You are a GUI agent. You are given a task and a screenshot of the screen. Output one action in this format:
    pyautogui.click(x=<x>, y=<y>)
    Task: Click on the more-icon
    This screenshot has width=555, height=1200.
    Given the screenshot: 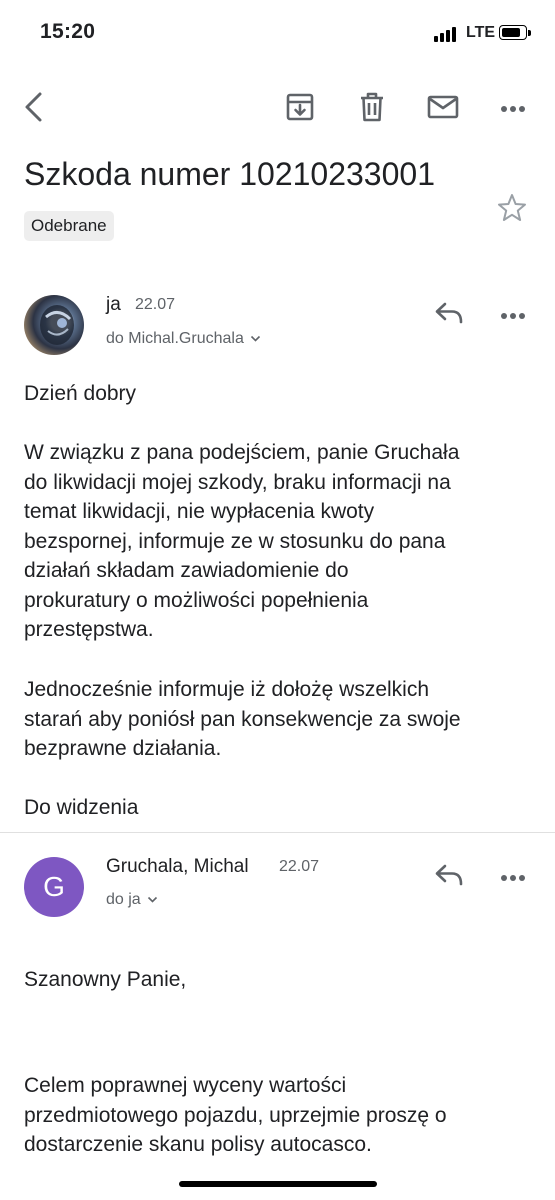 What is the action you would take?
    pyautogui.click(x=513, y=106)
    